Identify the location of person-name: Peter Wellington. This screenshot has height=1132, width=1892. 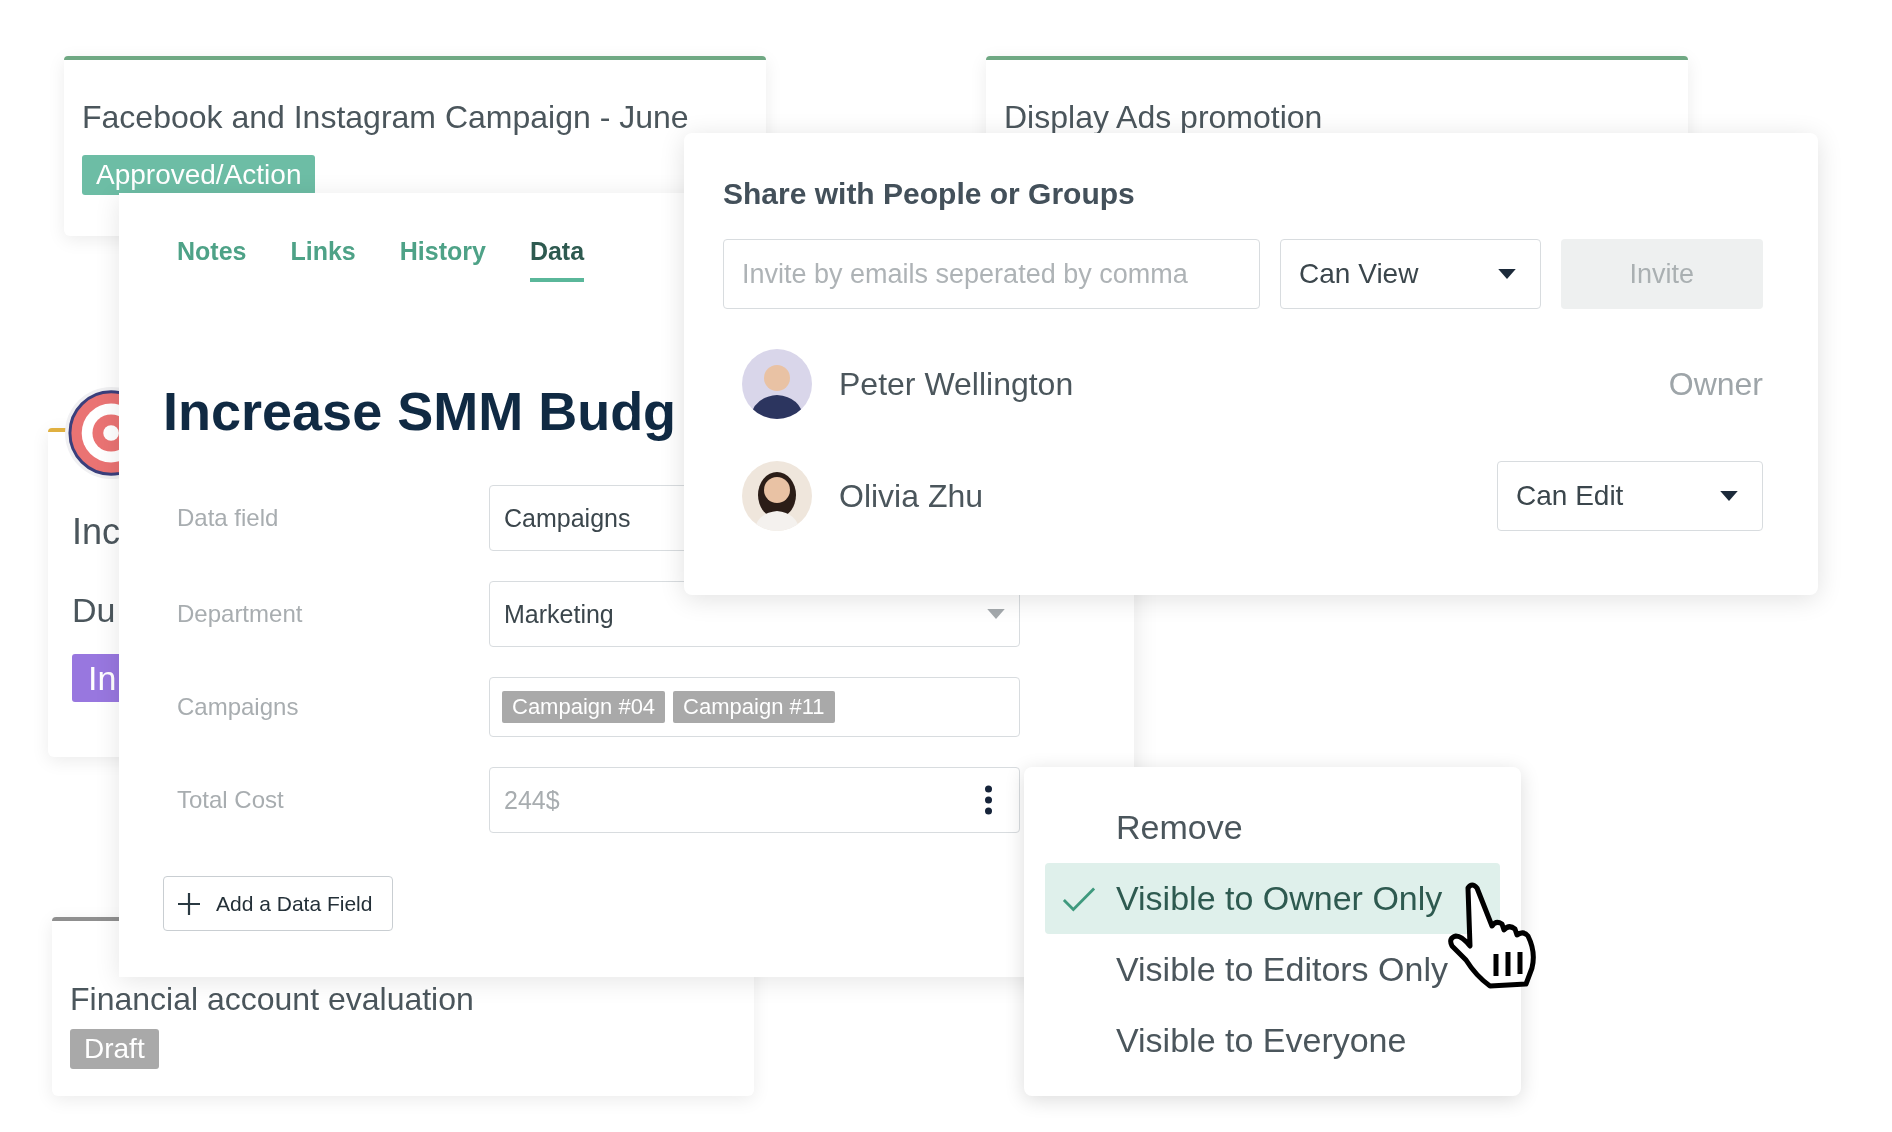
(957, 384).